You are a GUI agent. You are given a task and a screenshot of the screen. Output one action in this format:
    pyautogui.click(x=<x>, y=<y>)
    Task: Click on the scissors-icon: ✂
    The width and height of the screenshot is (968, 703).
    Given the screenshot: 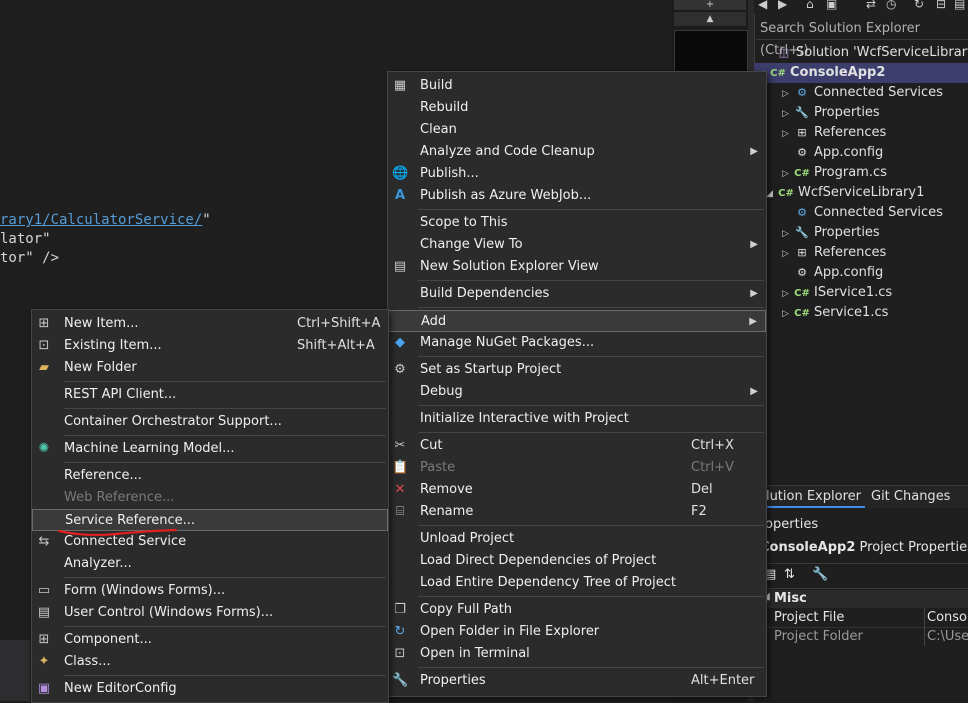 What is the action you would take?
    pyautogui.click(x=400, y=445)
    